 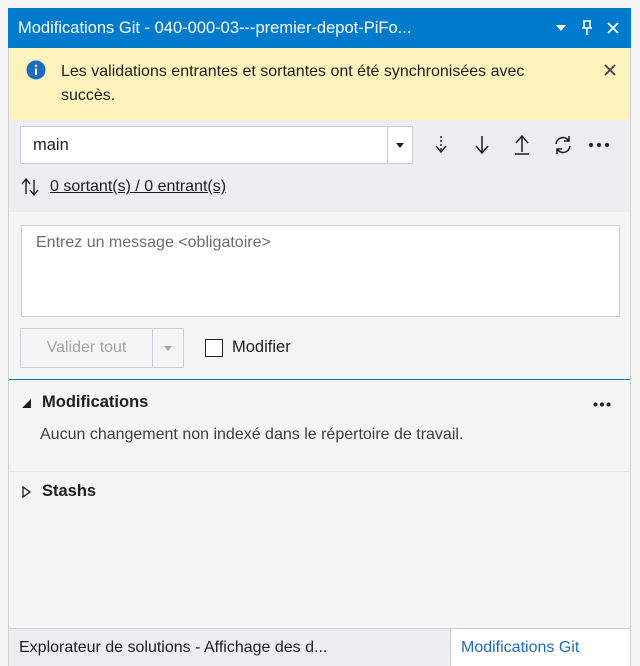 I want to click on commit-message-input: Entrez un message <obligatoire>, so click(x=320, y=271).